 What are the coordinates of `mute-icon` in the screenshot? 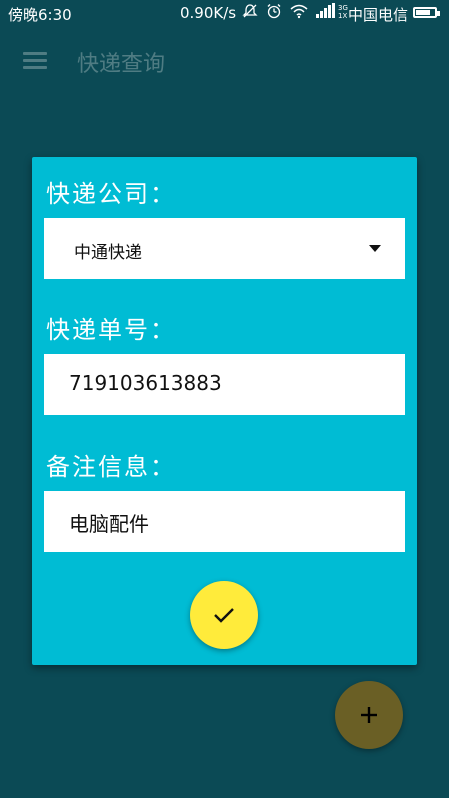 It's located at (250, 11).